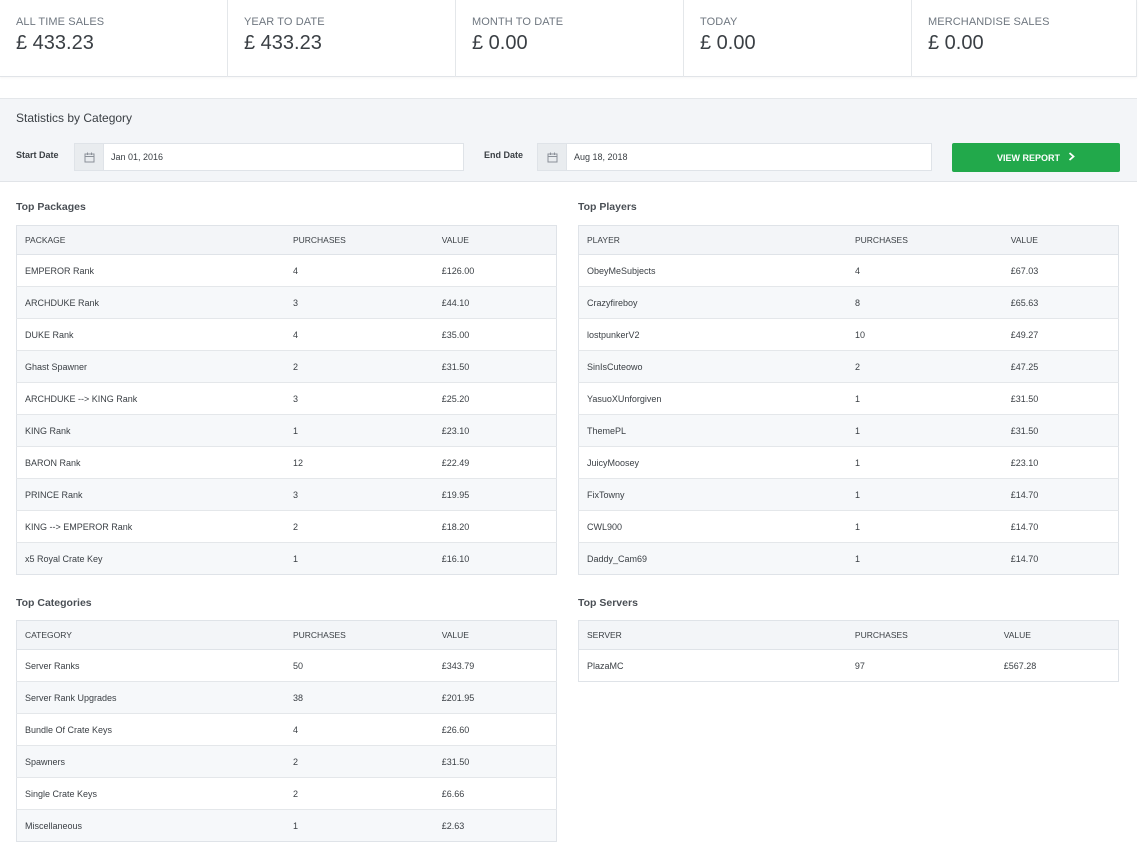 The image size is (1141, 847). Describe the element at coordinates (989, 22) in the screenshot. I see `stat-label: MERCHANDISE SALES` at that location.